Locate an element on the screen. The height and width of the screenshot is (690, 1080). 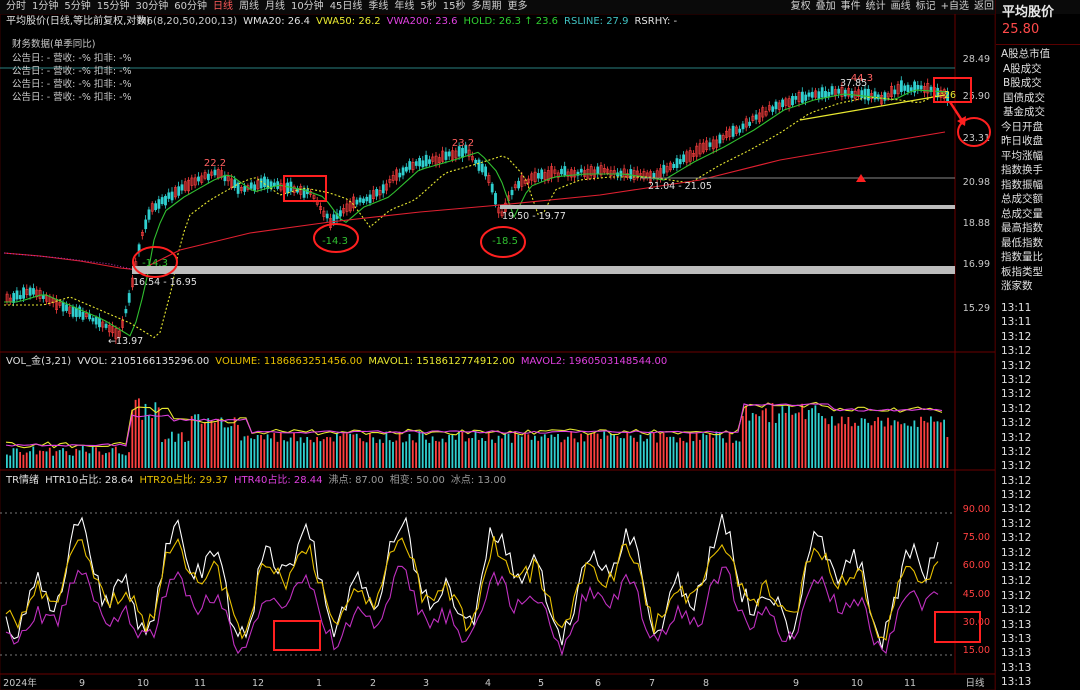
current-label: 26 is located at coordinates (950, 95).